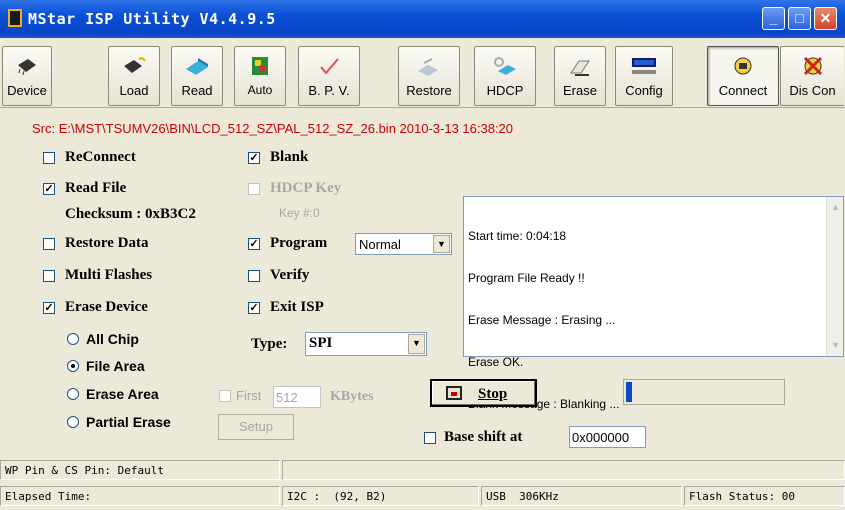 Image resolution: width=845 pixels, height=510 pixels. I want to click on setup-button: Setup, so click(256, 427).